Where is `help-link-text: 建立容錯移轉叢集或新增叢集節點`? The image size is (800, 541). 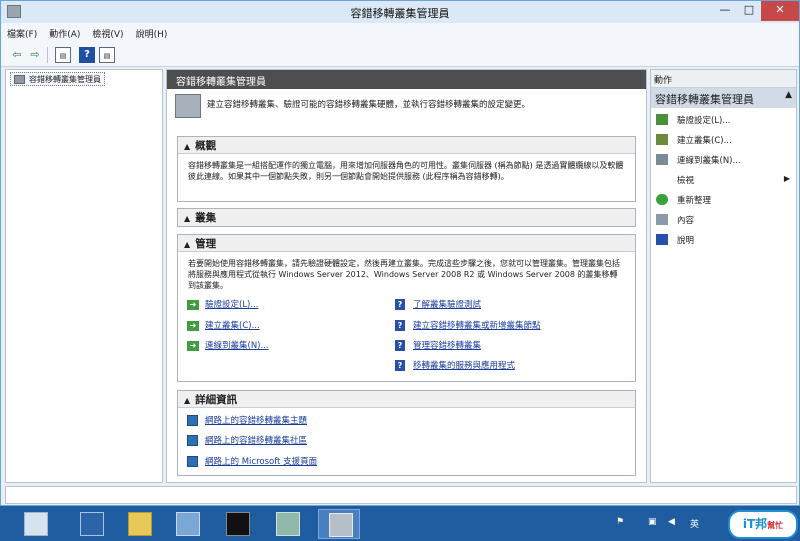
help-link-text: 建立容錯移轉叢集或新增叢集節點 is located at coordinates (477, 326).